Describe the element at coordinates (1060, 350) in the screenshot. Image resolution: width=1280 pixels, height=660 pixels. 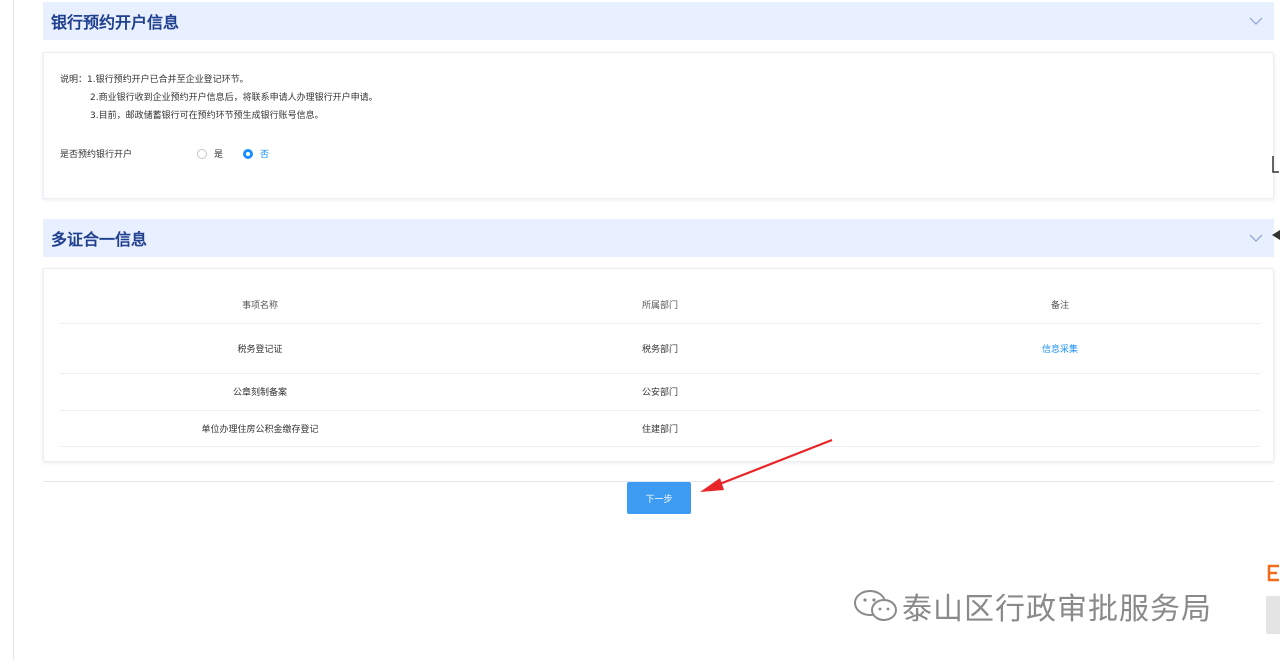
I see `info-collect-link: 信息采集` at that location.